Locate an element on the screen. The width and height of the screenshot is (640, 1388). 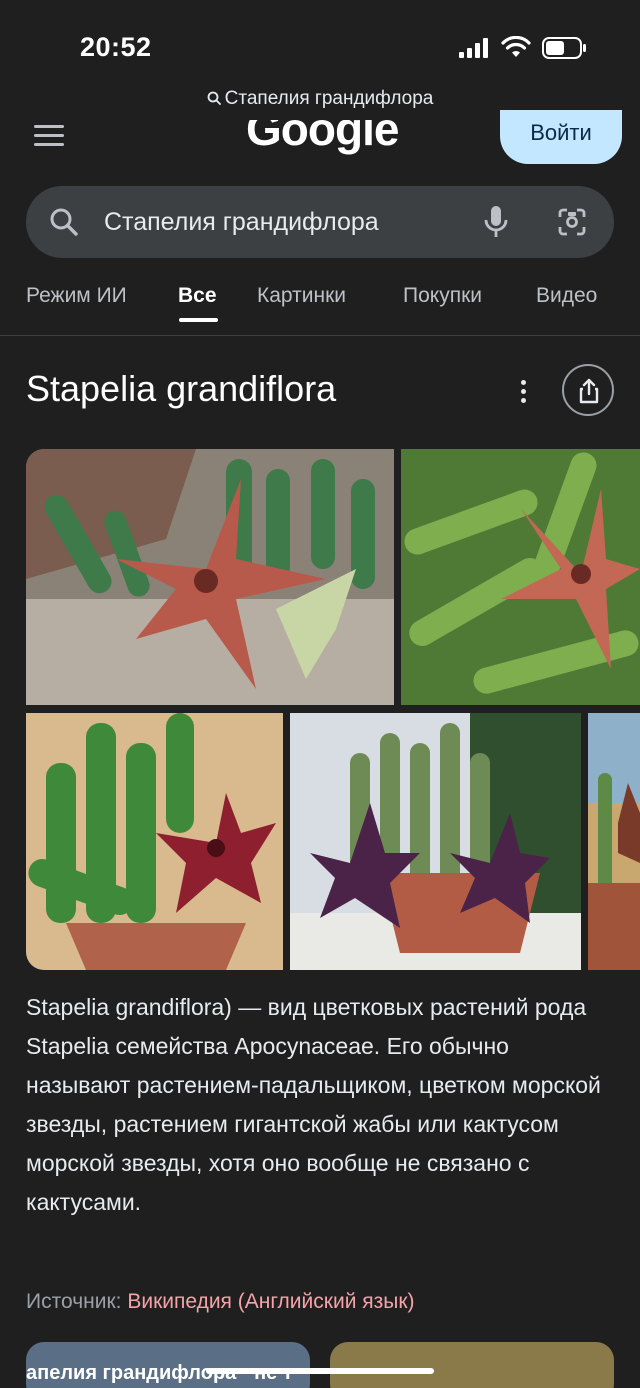
tab-shopping: Покупки is located at coordinates (442, 296).